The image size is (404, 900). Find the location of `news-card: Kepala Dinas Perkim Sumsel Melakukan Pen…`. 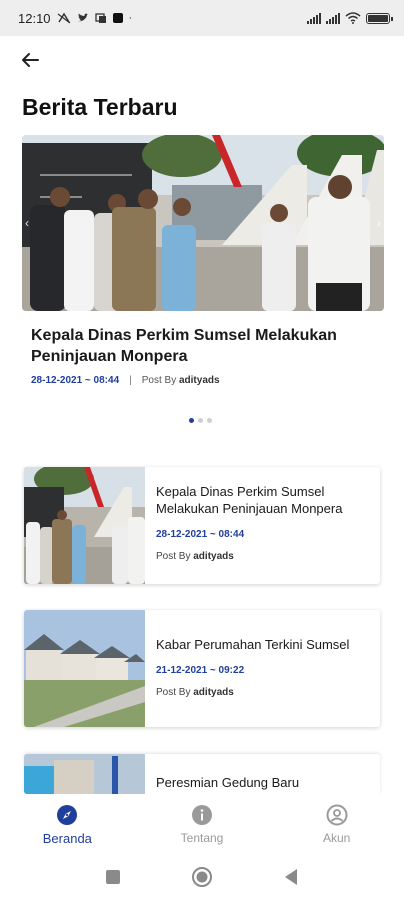

news-card: Kepala Dinas Perkim Sumsel Melakukan Pen… is located at coordinates (202, 525).